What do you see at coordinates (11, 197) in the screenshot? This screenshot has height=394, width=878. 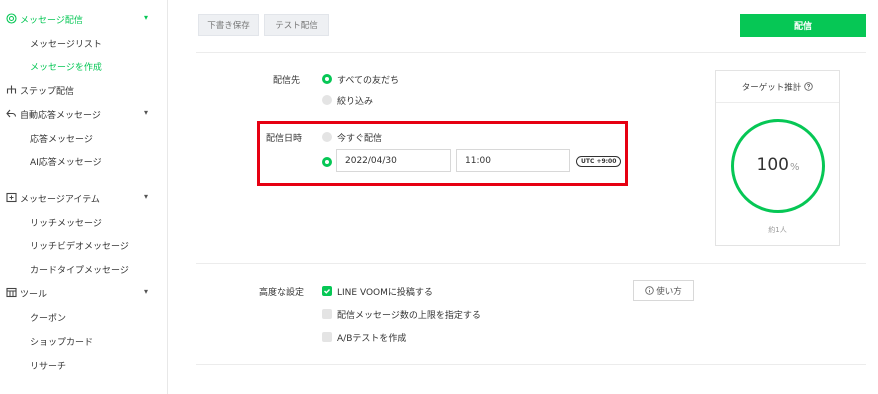 I see `message-item-icon` at bounding box center [11, 197].